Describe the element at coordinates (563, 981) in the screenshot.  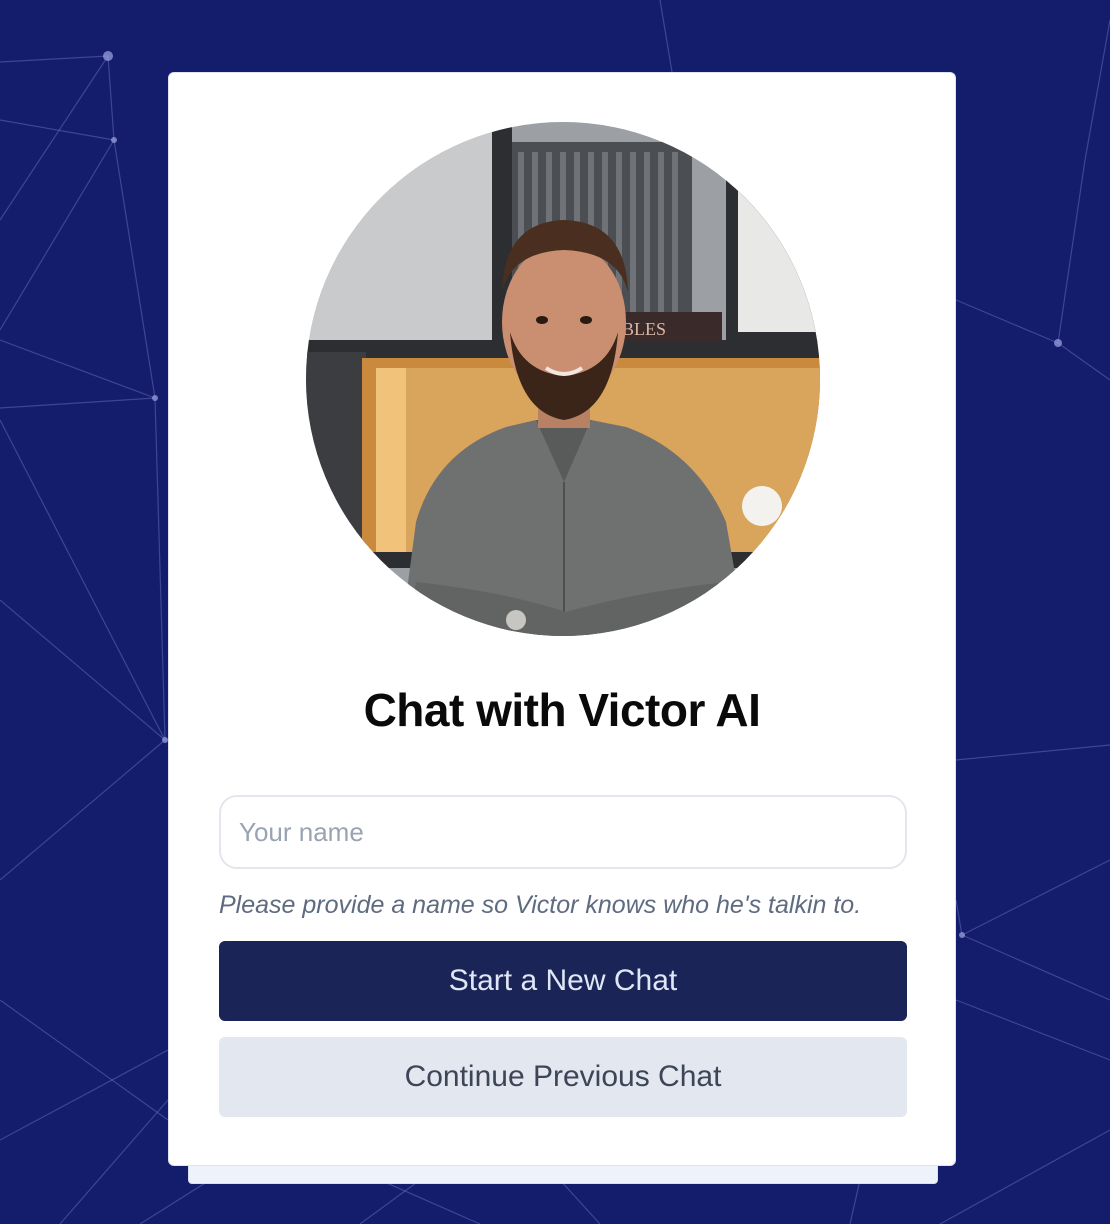
I see `start-new-chat-button: Start a New Chat` at that location.